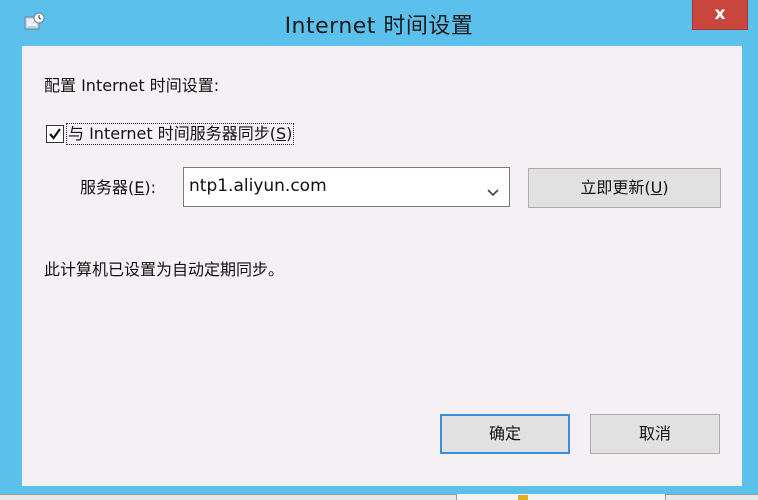  I want to click on server-value: ntp1.aliyun.com, so click(258, 186).